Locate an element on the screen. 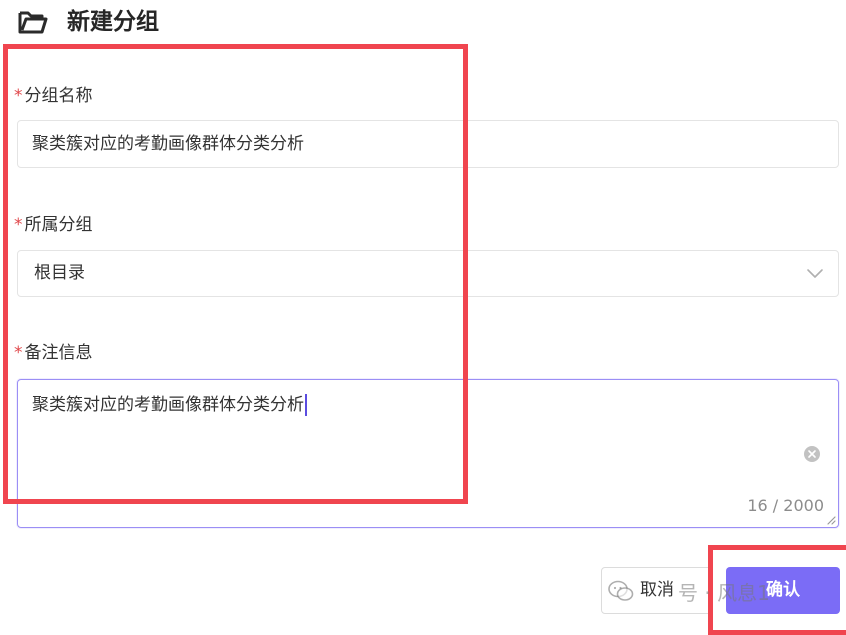 The image size is (846, 635). confirm-button: 确认 is located at coordinates (783, 590).